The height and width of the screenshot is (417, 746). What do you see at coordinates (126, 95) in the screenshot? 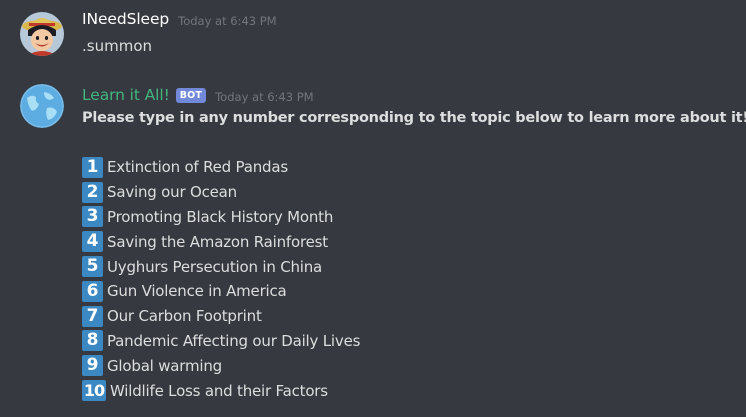
I see `bot-username: Learn it All!` at bounding box center [126, 95].